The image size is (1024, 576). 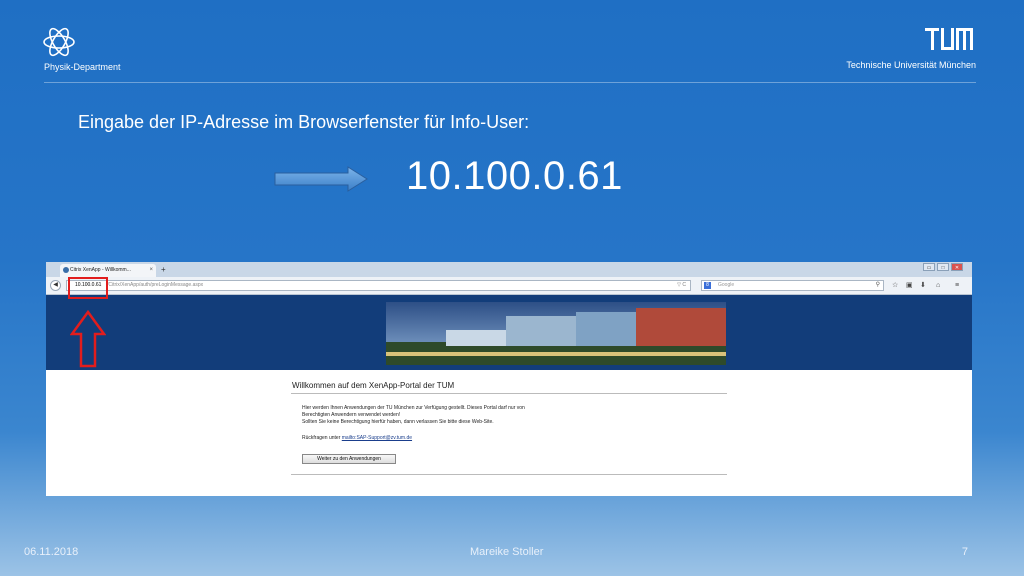 What do you see at coordinates (895, 285) in the screenshot?
I see `star-icon: ☆` at bounding box center [895, 285].